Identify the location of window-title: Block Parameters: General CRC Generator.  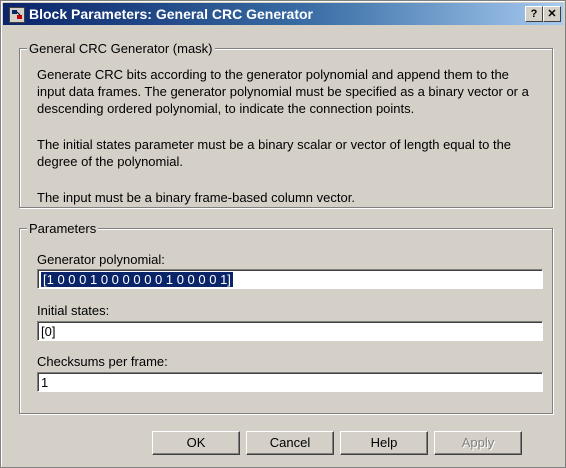
(171, 14).